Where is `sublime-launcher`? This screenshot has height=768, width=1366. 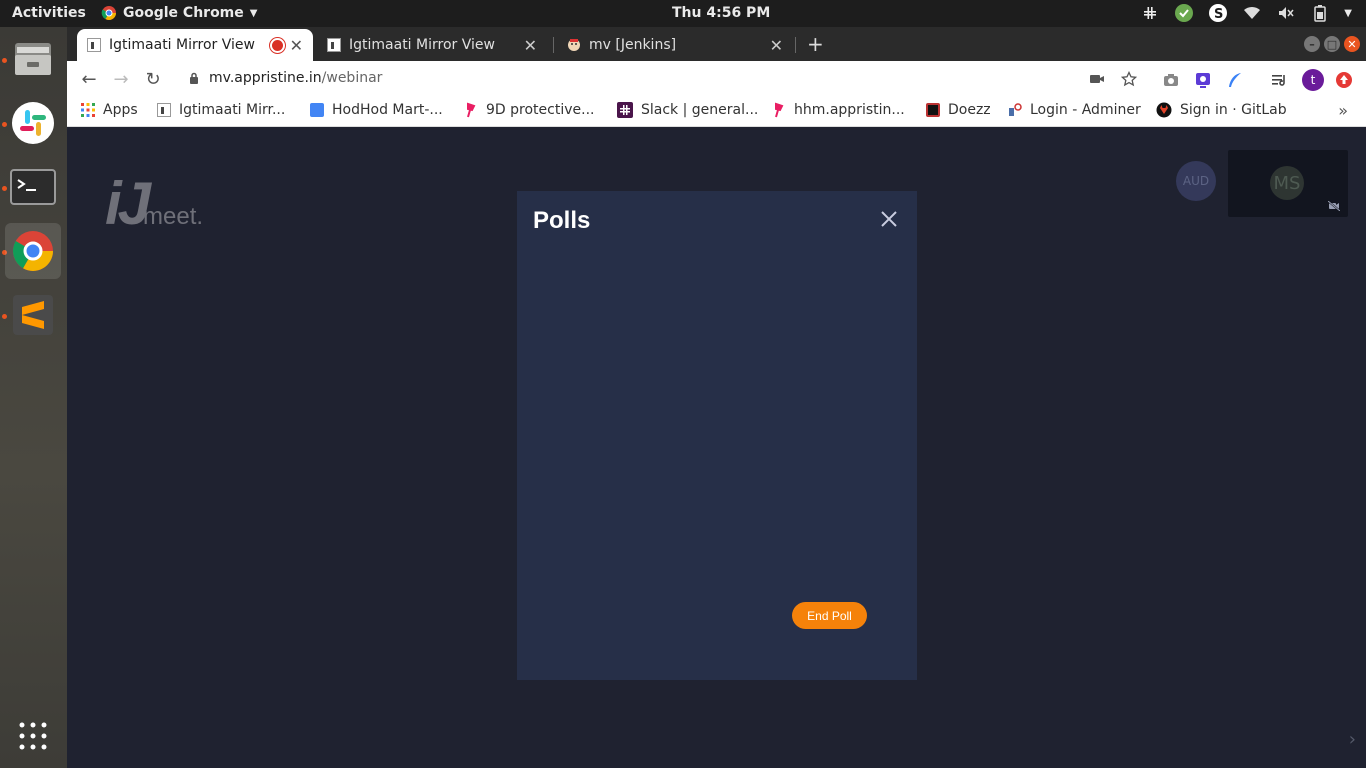 sublime-launcher is located at coordinates (33, 315).